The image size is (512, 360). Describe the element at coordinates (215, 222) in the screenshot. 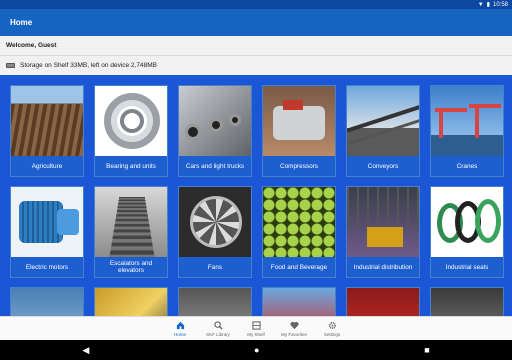

I see `fan-image` at that location.